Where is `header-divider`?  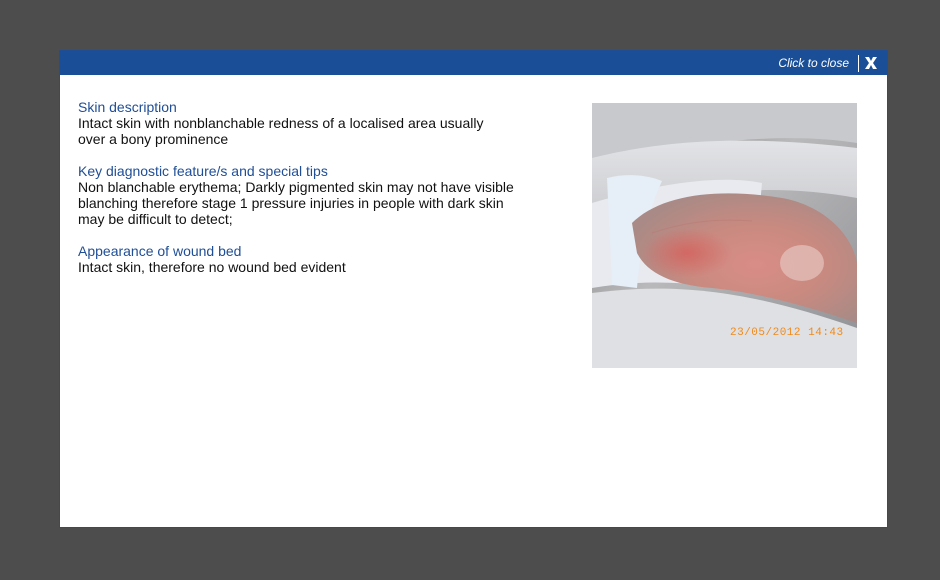
header-divider is located at coordinates (858, 63).